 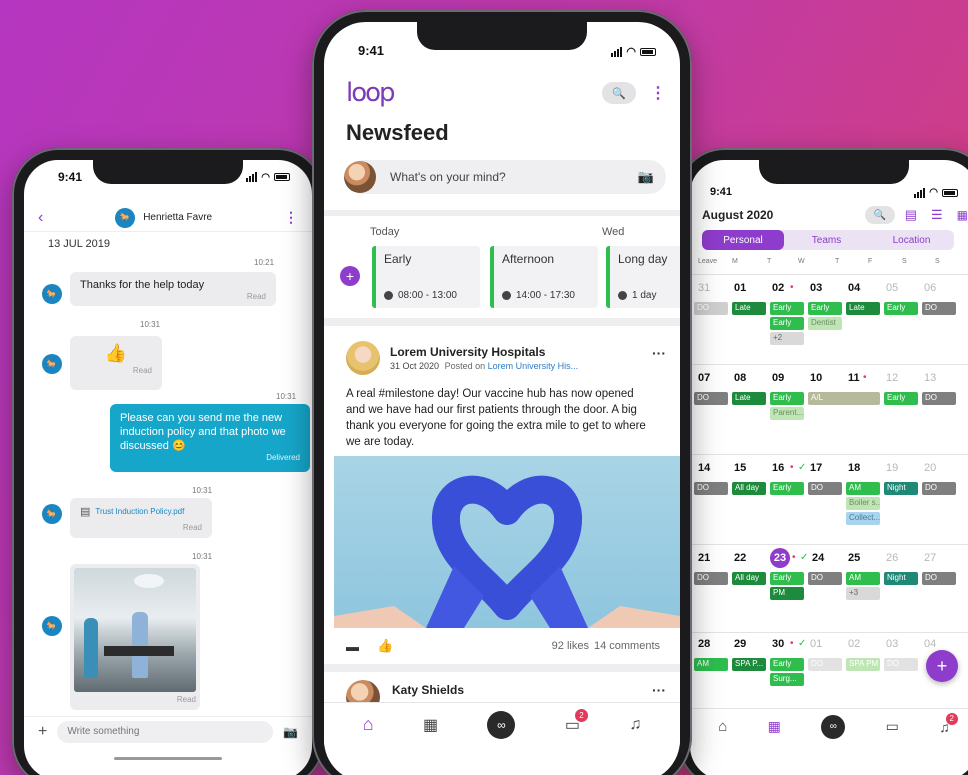 I want to click on calendar-day: 30, so click(x=778, y=644).